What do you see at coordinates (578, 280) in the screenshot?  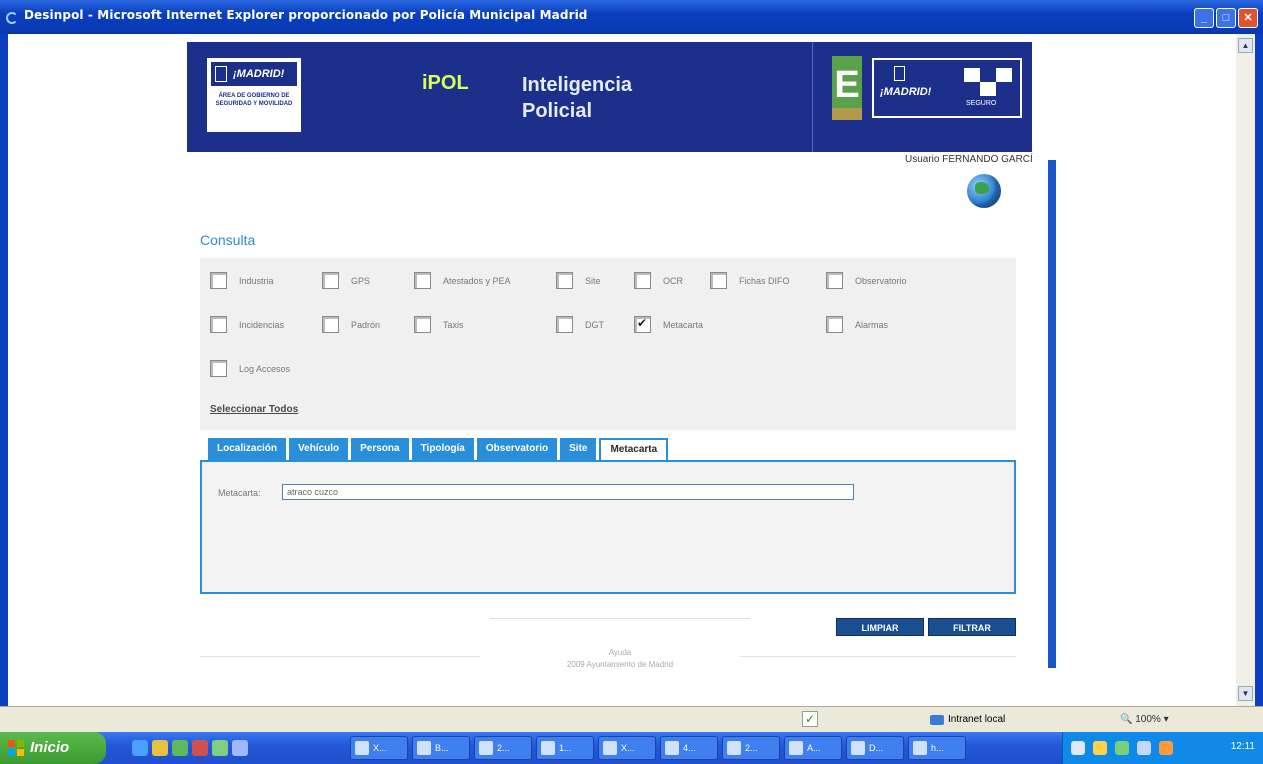 I see `option-site: Site` at bounding box center [578, 280].